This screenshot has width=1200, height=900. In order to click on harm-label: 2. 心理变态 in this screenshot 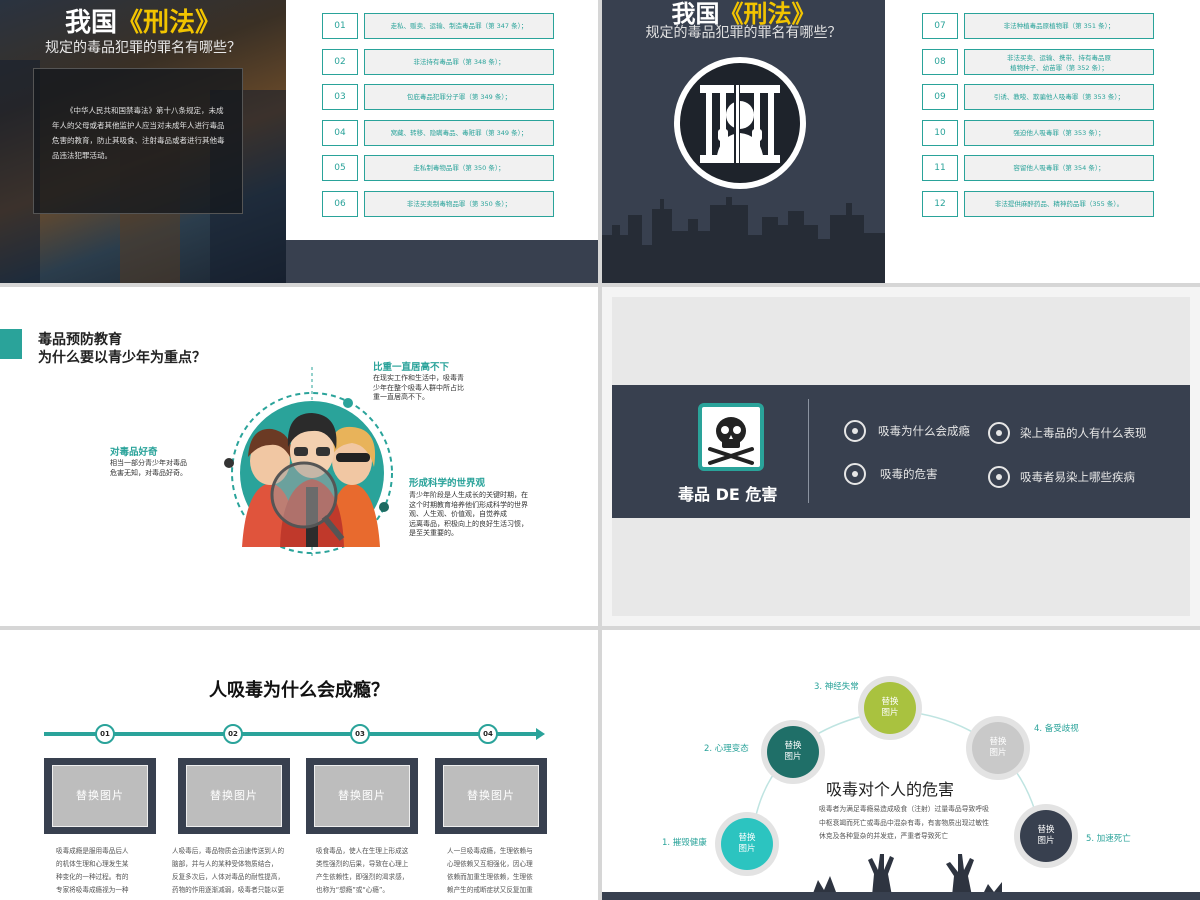, I will do `click(726, 749)`.